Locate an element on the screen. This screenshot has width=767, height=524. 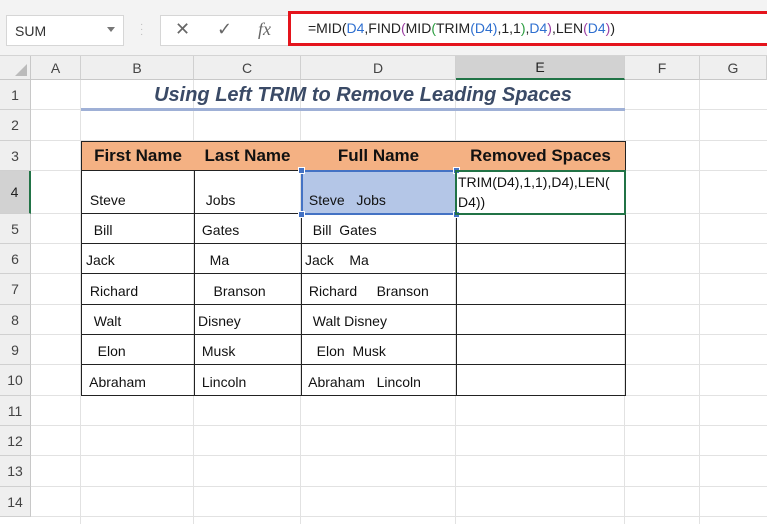
table-cell-full: Richard Branson is located at coordinates (379, 289).